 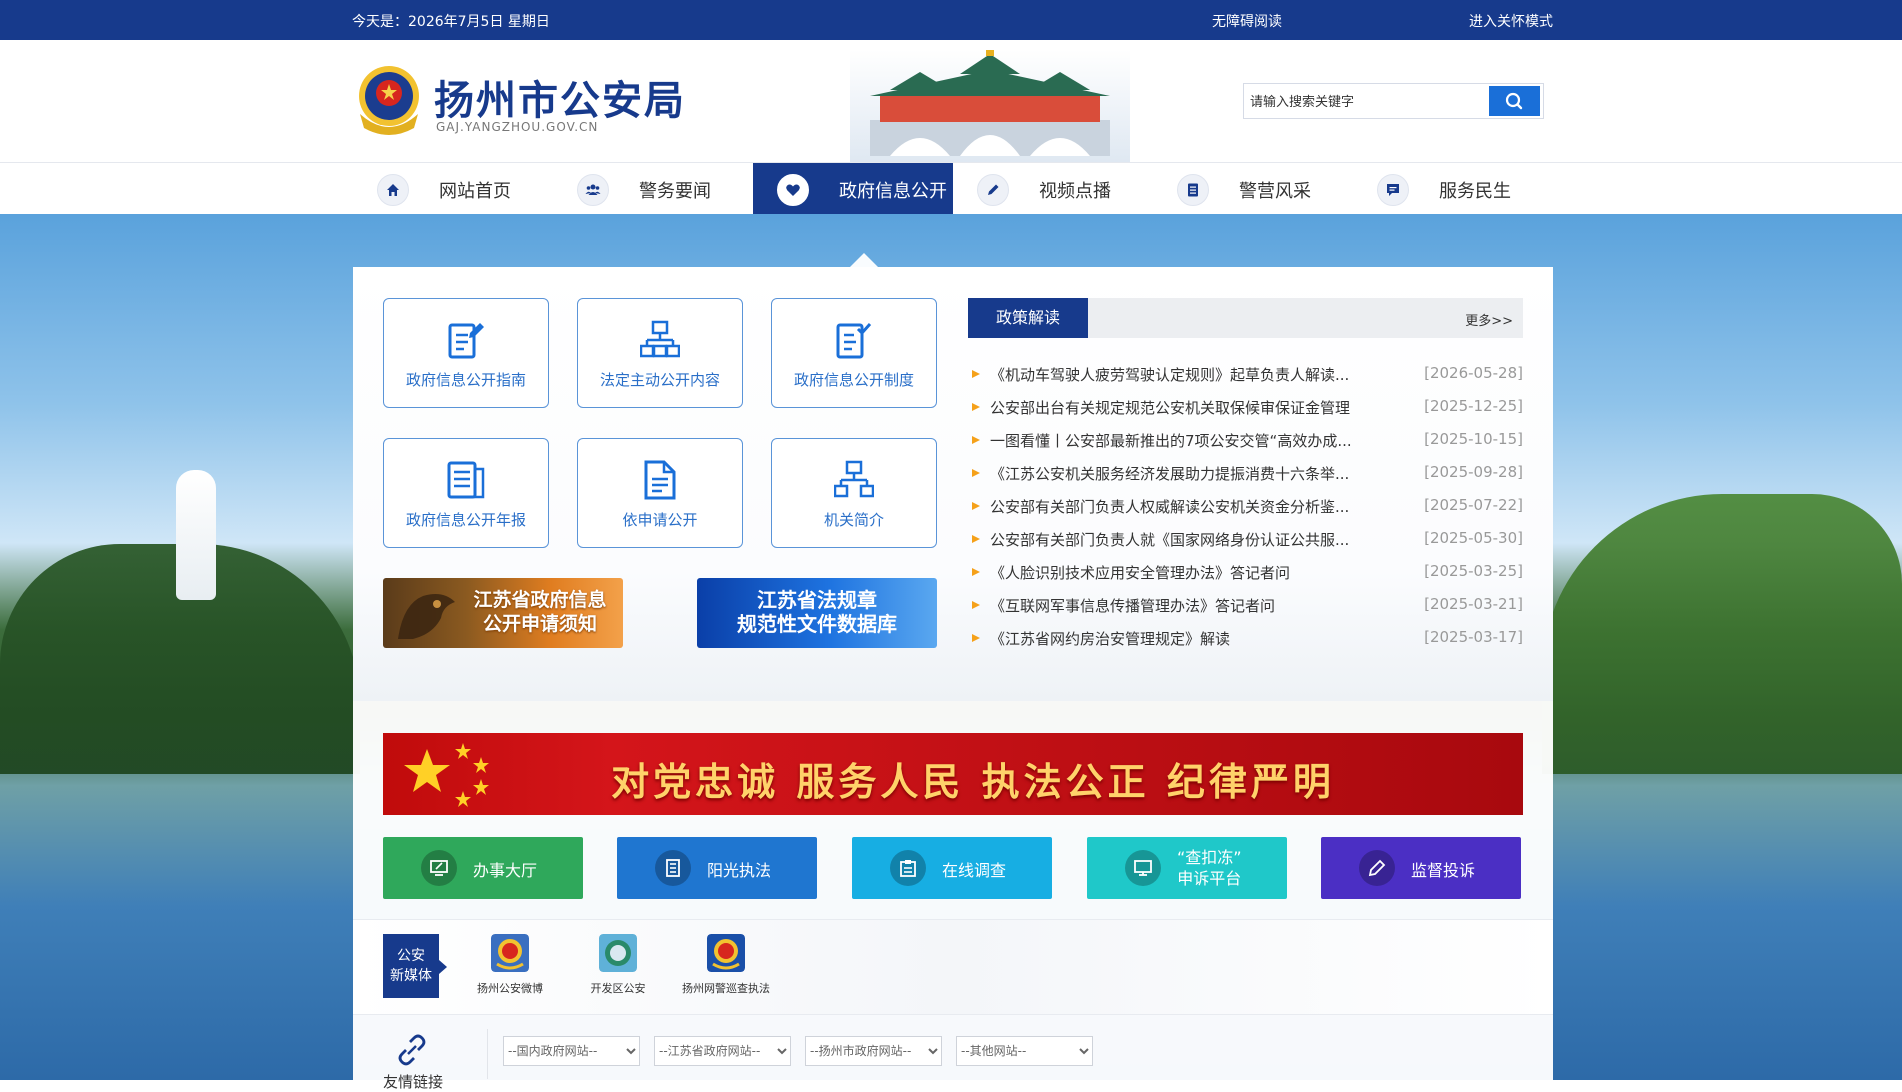 I want to click on nav-item-label: 服务民生, so click(x=1475, y=191).